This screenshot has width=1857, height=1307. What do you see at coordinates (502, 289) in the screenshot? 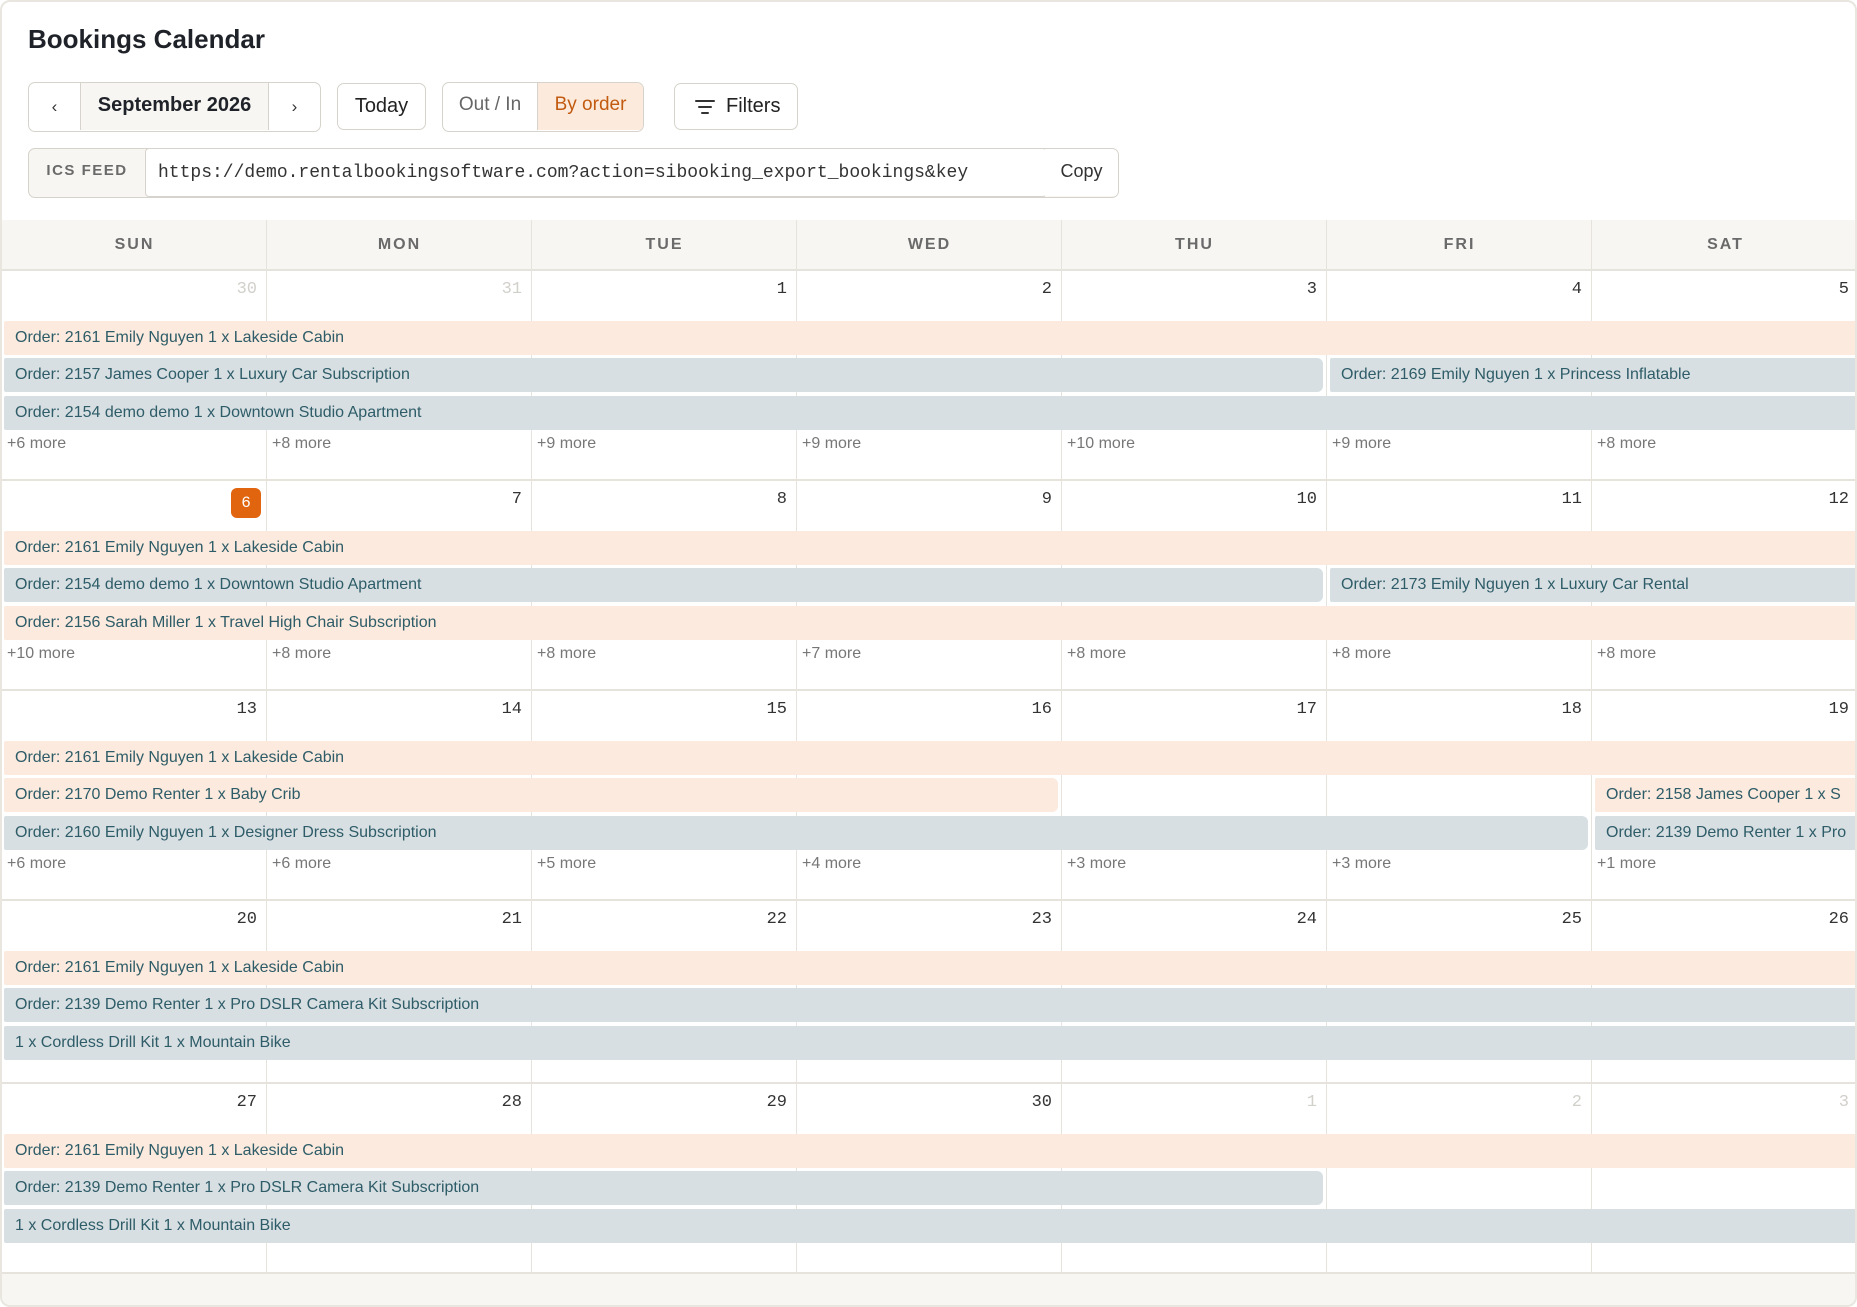
I see `day-number: 31` at bounding box center [502, 289].